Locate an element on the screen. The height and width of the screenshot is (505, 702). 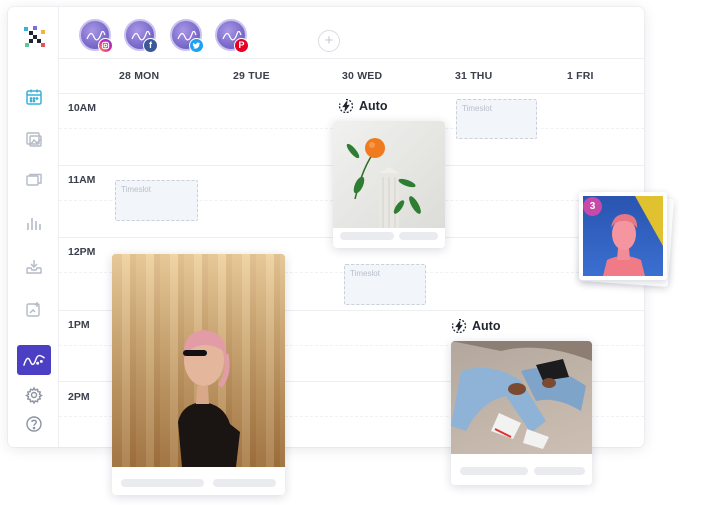
add-account-button: + is located at coordinates (329, 41).